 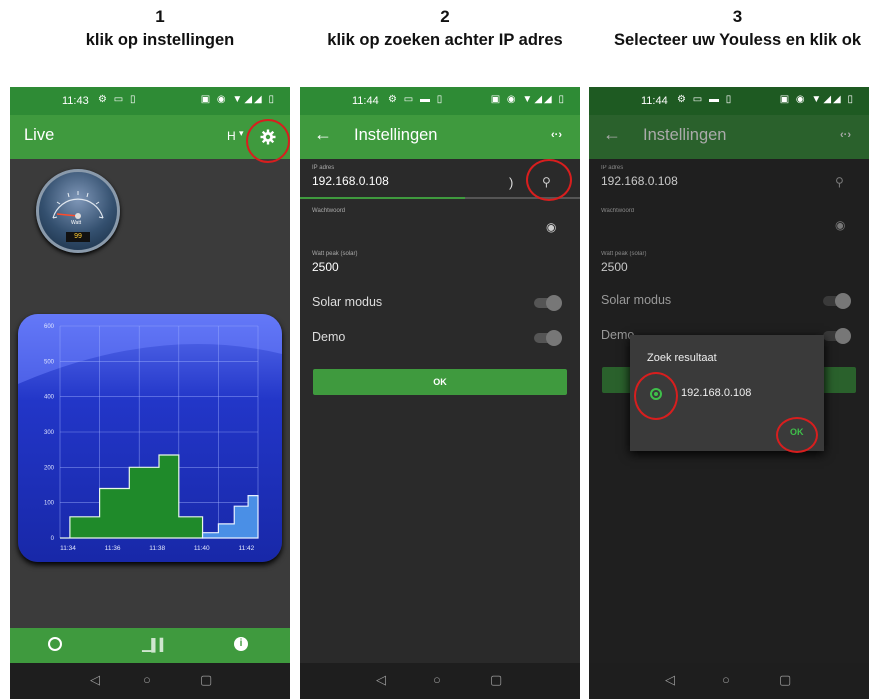 I want to click on x-tick-label: 11:34, so click(x=68, y=548).